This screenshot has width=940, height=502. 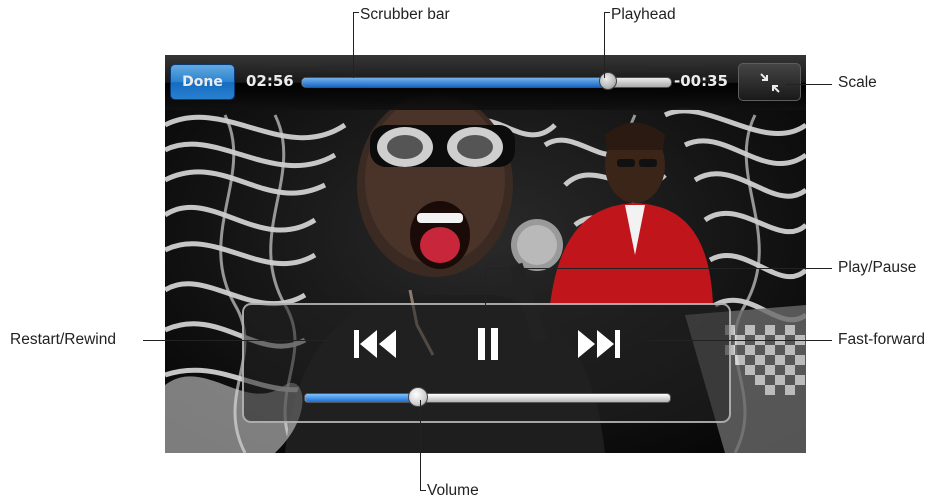 I want to click on scrubber-progress, so click(x=455, y=82).